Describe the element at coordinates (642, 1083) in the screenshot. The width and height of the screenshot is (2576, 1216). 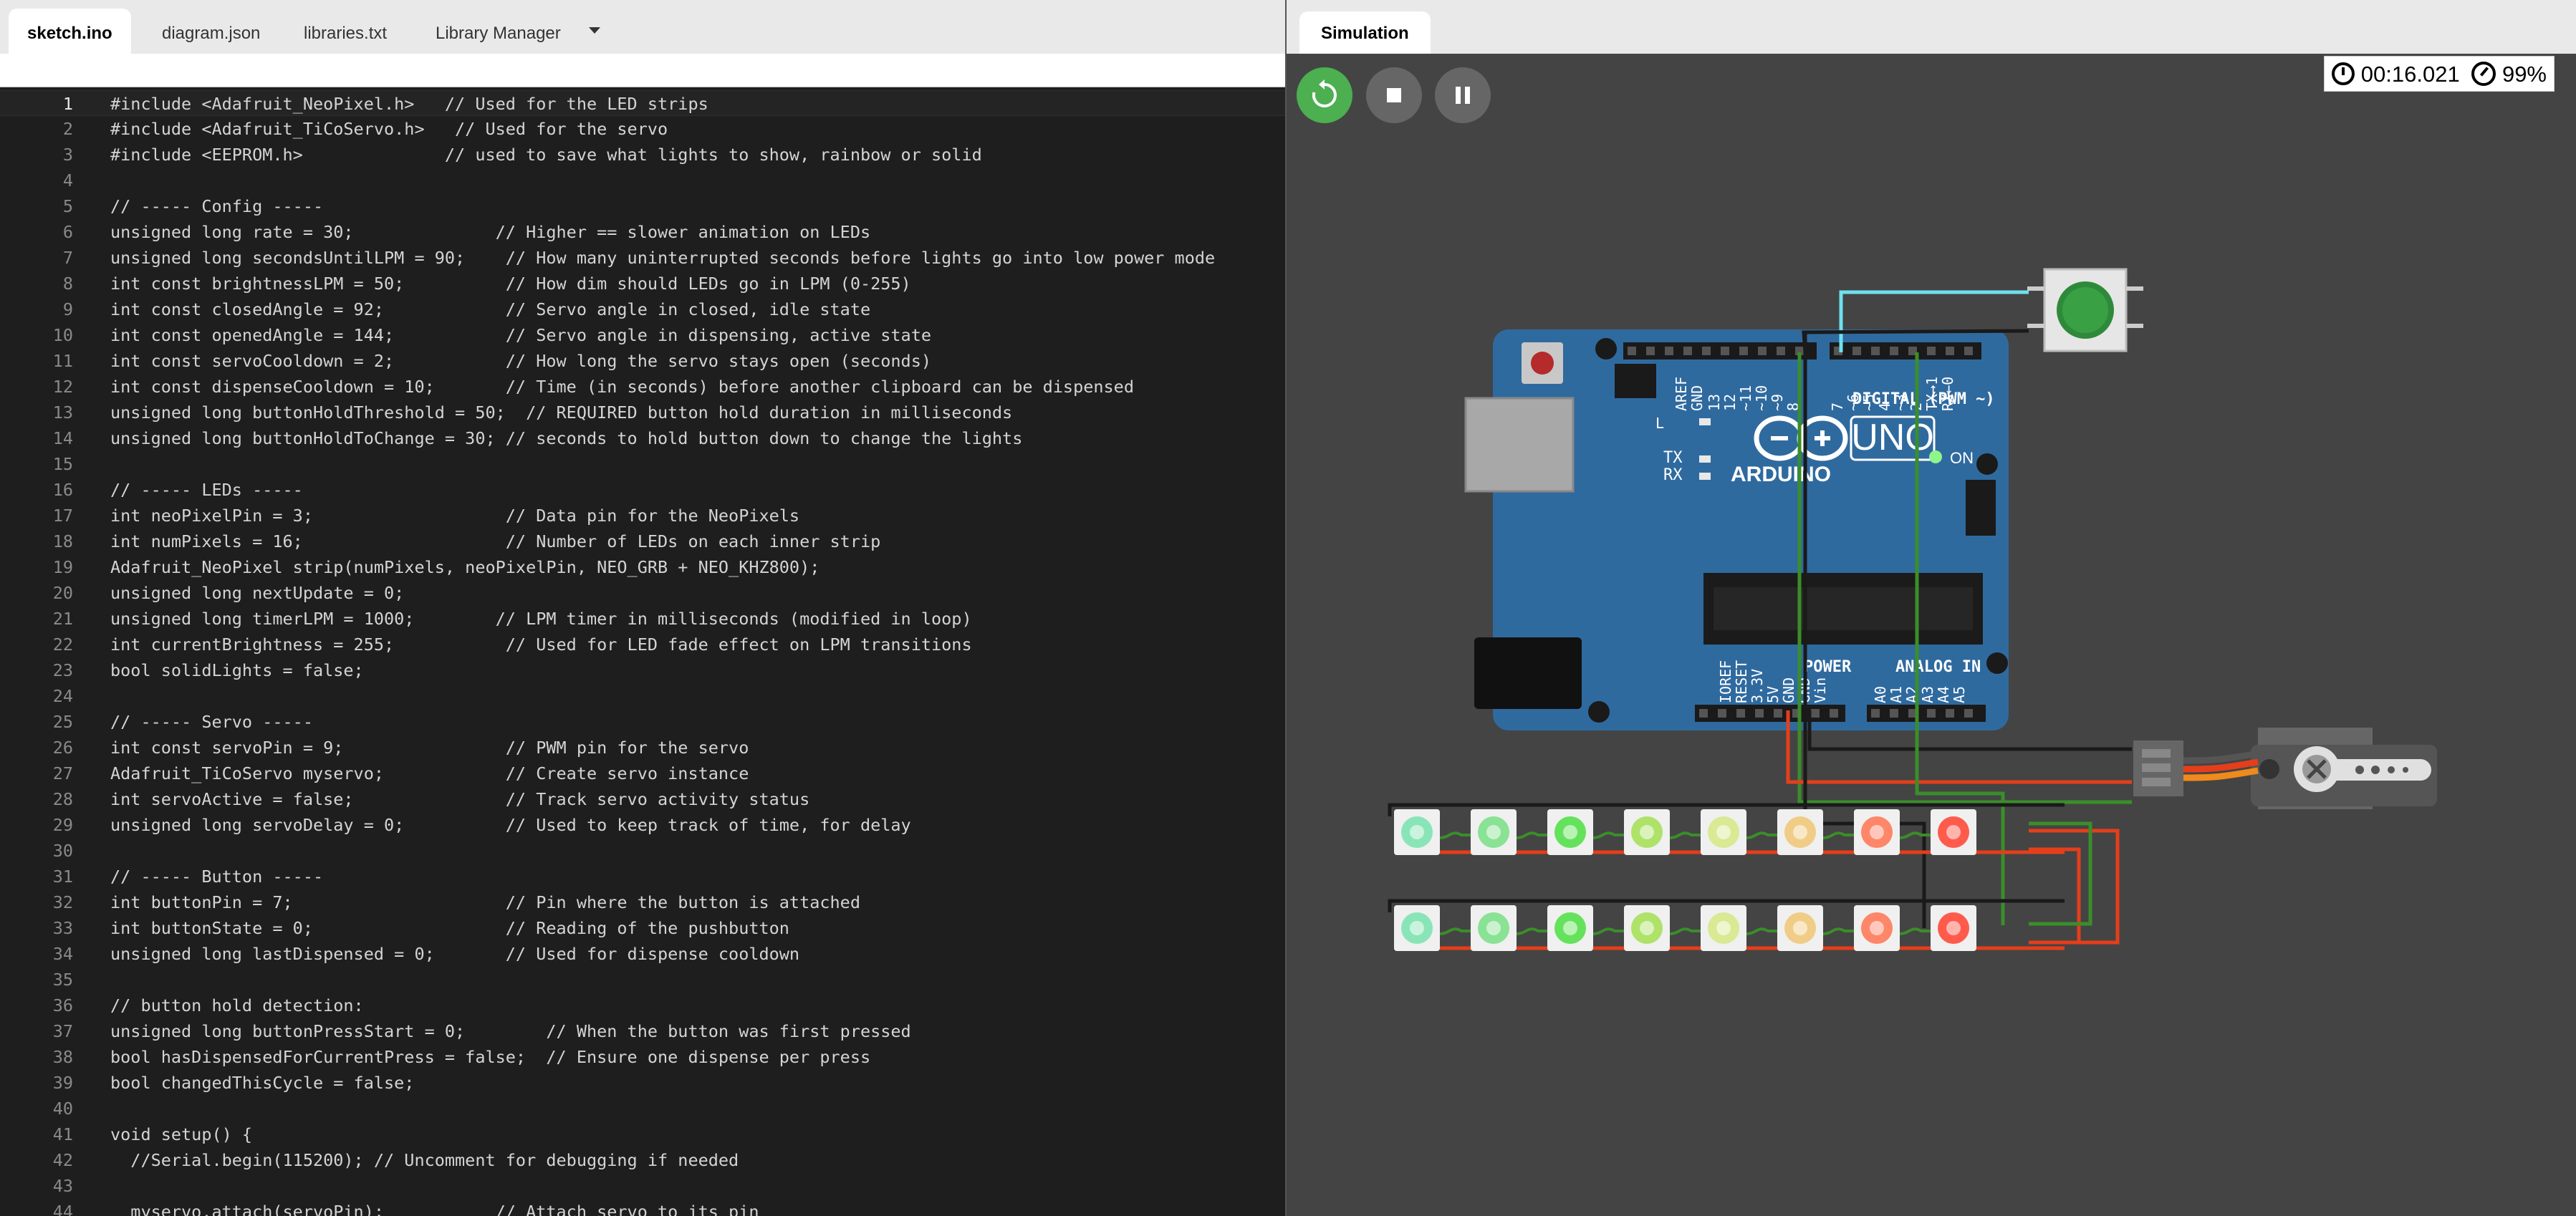
I see `code-line: 39 bool changedThisCycle = false;` at that location.